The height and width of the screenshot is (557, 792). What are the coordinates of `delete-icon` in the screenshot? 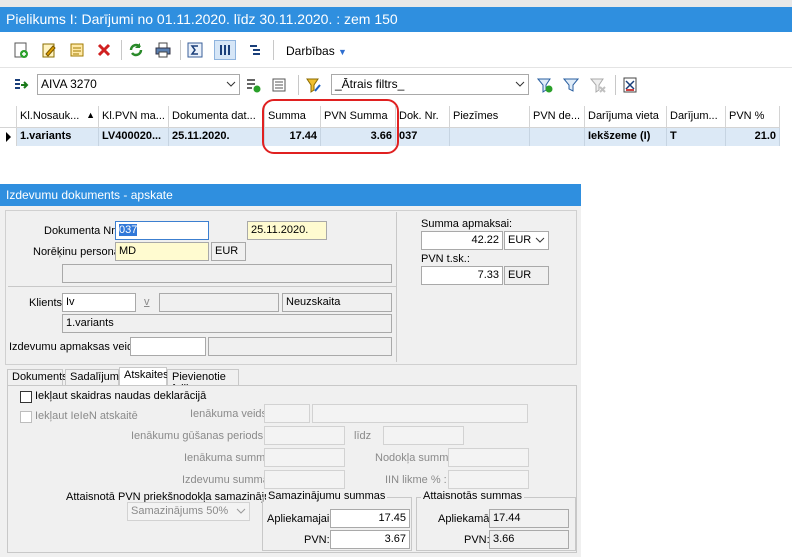 It's located at (104, 50).